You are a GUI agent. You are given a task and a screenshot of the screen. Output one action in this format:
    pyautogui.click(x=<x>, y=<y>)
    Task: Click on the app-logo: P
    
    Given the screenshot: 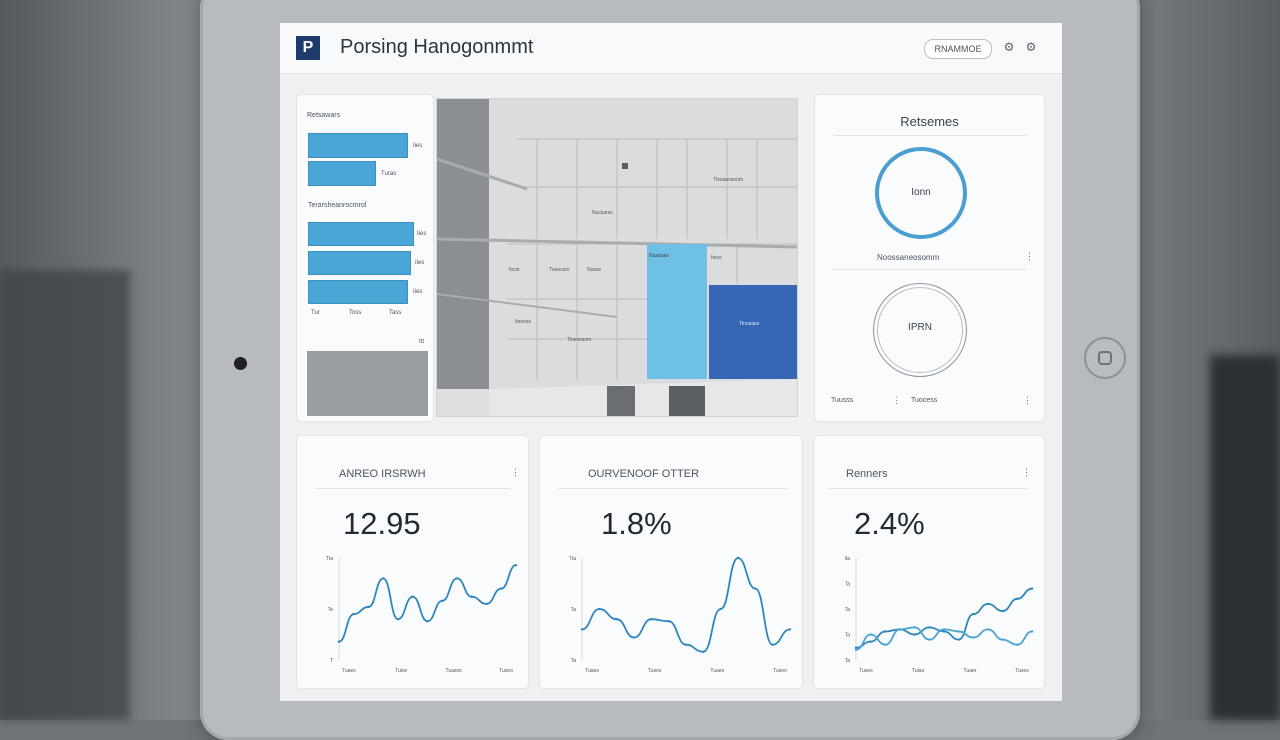 What is the action you would take?
    pyautogui.click(x=308, y=48)
    